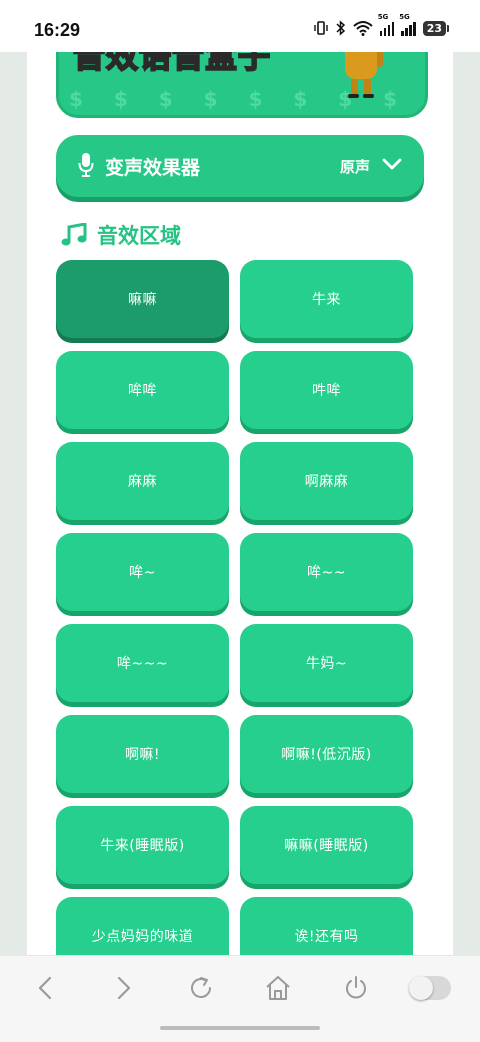  Describe the element at coordinates (172, 64) in the screenshot. I see `banner-title: 音效语音盒子` at that location.